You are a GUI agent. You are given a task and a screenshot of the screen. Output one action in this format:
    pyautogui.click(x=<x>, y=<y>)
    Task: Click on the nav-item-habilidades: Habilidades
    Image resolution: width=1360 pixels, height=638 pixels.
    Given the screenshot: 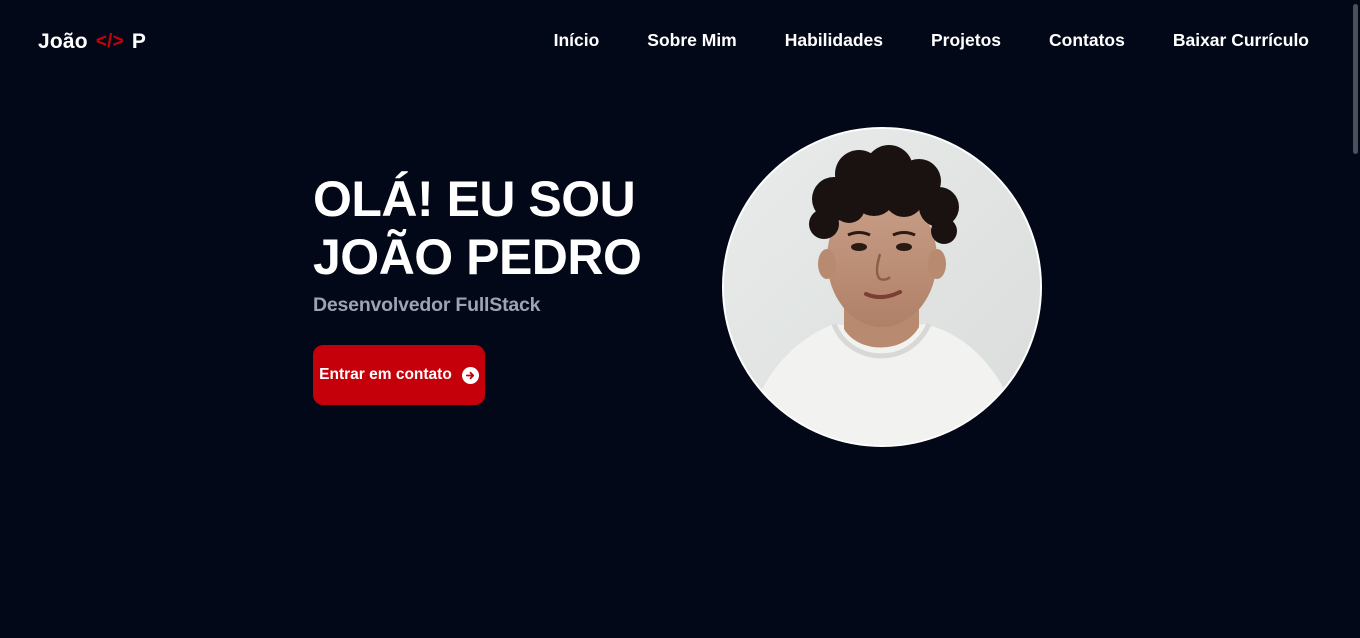 What is the action you would take?
    pyautogui.click(x=834, y=40)
    